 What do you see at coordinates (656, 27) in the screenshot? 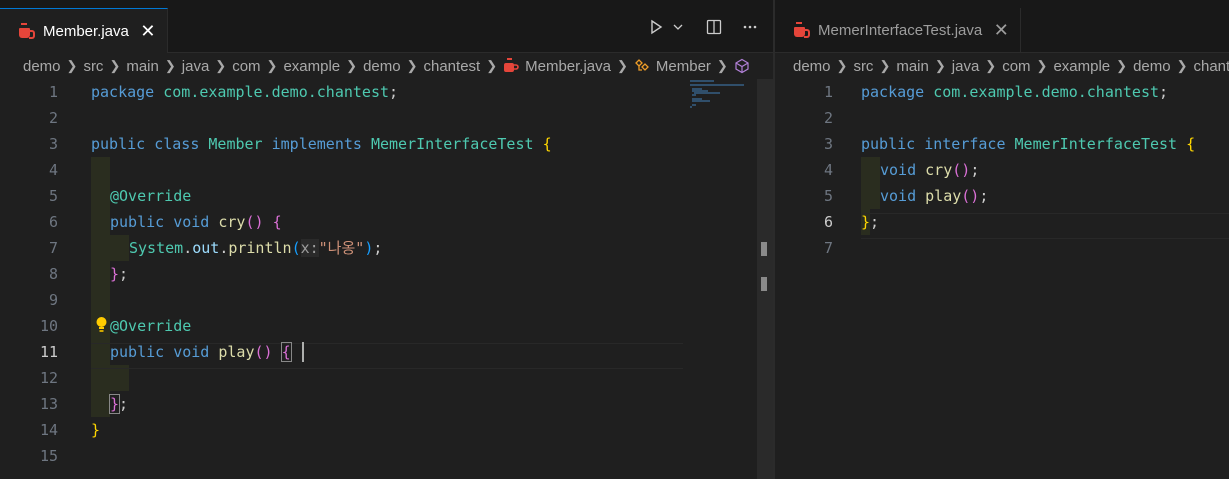
I see `run-icon` at bounding box center [656, 27].